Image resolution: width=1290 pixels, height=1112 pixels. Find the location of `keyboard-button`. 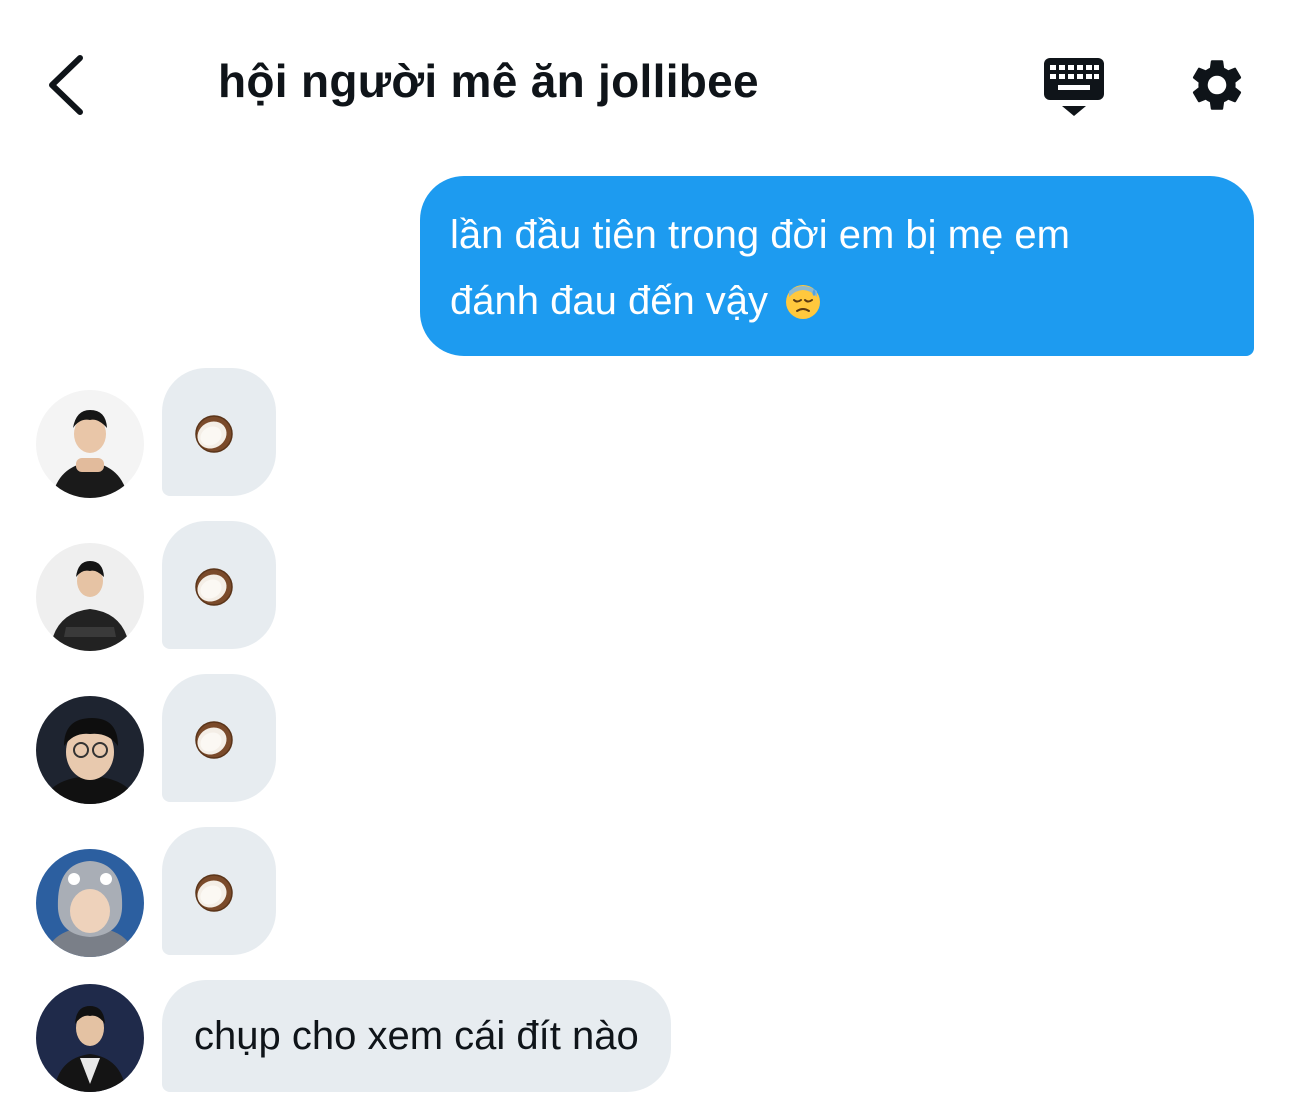

keyboard-button is located at coordinates (1074, 87).